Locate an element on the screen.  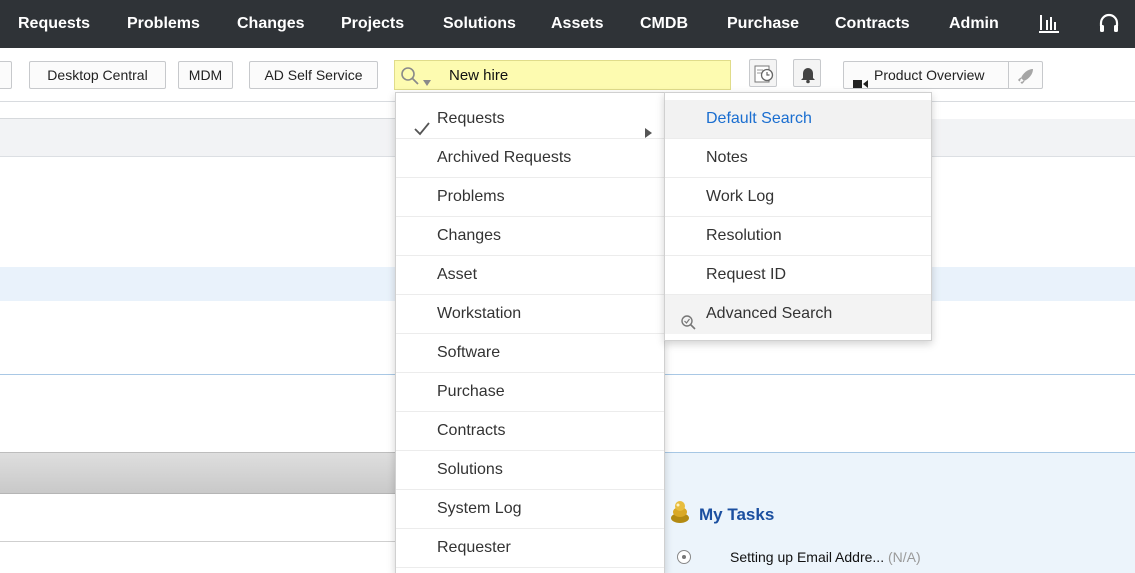
menu-item-label: System Log is located at coordinates (479, 508).